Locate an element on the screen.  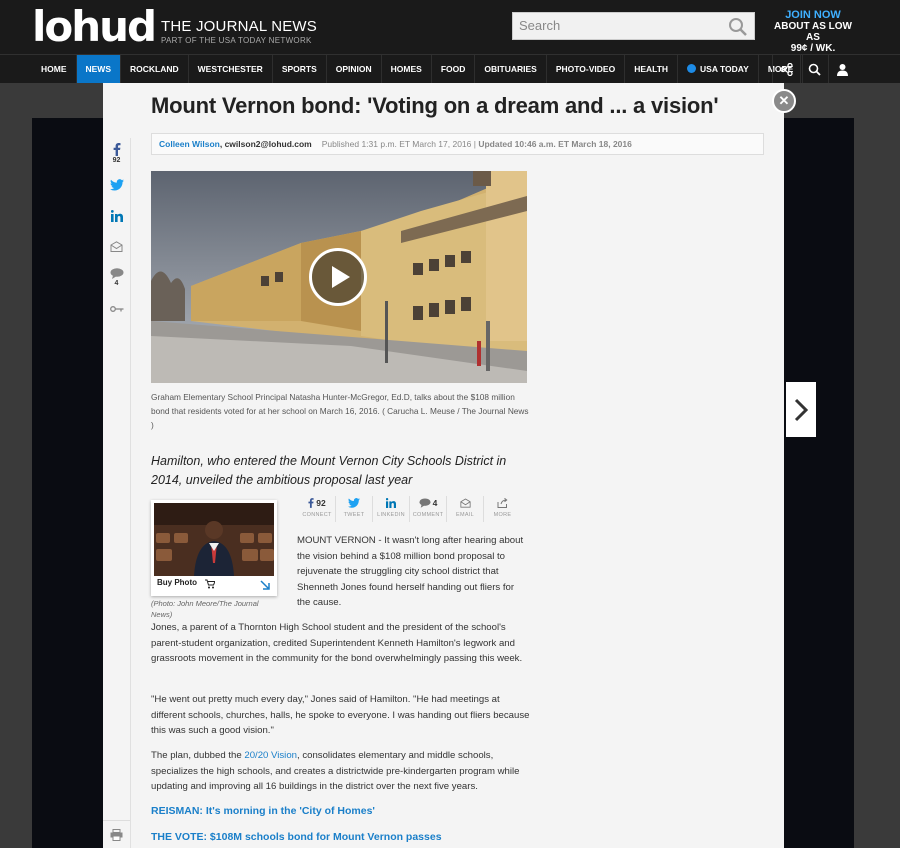
nav-item-health: HEALTH is located at coordinates (652, 69).